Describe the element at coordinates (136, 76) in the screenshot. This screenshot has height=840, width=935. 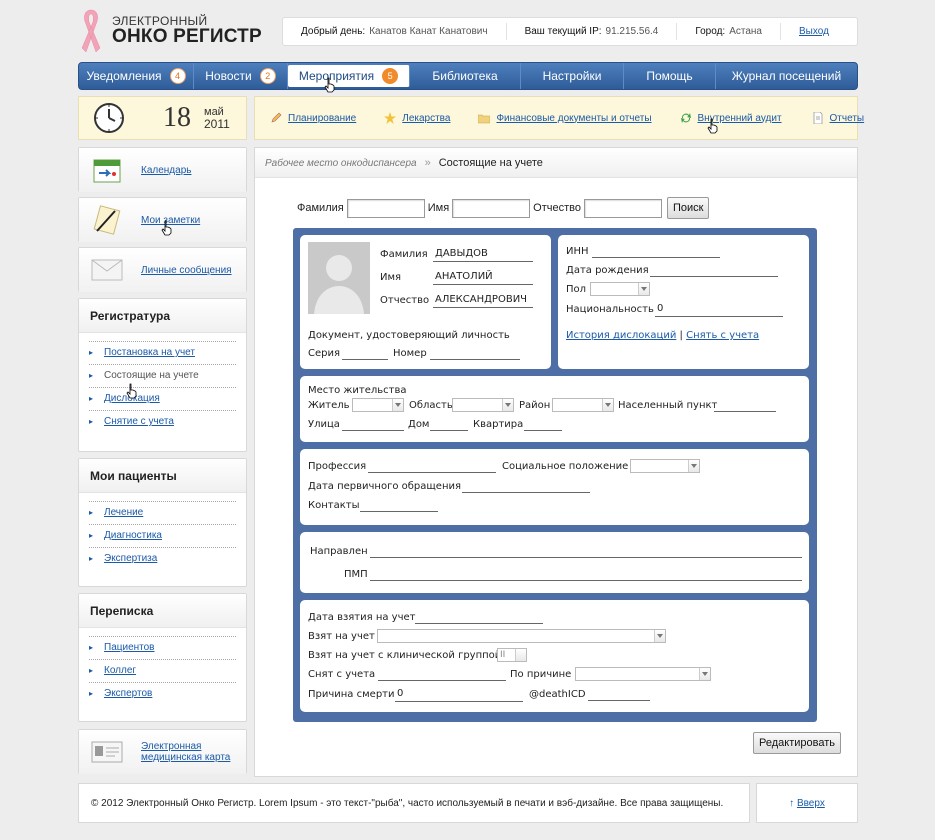
I see `nav-item-notifications: Уведомления 4` at that location.